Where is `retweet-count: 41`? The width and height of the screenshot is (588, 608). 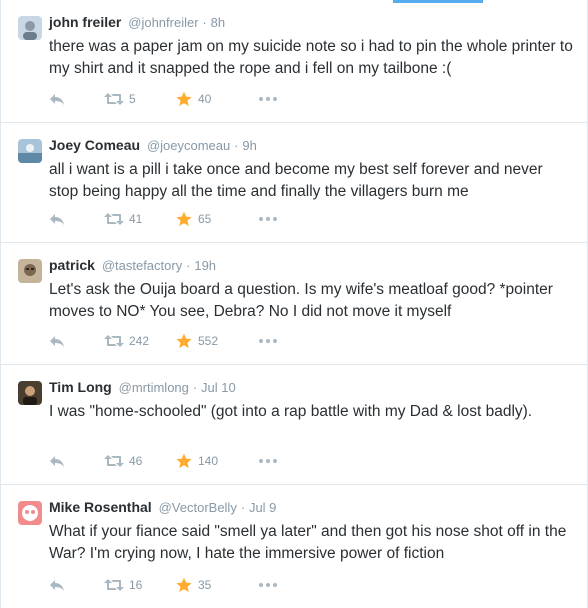
retweet-count: 41 is located at coordinates (136, 219).